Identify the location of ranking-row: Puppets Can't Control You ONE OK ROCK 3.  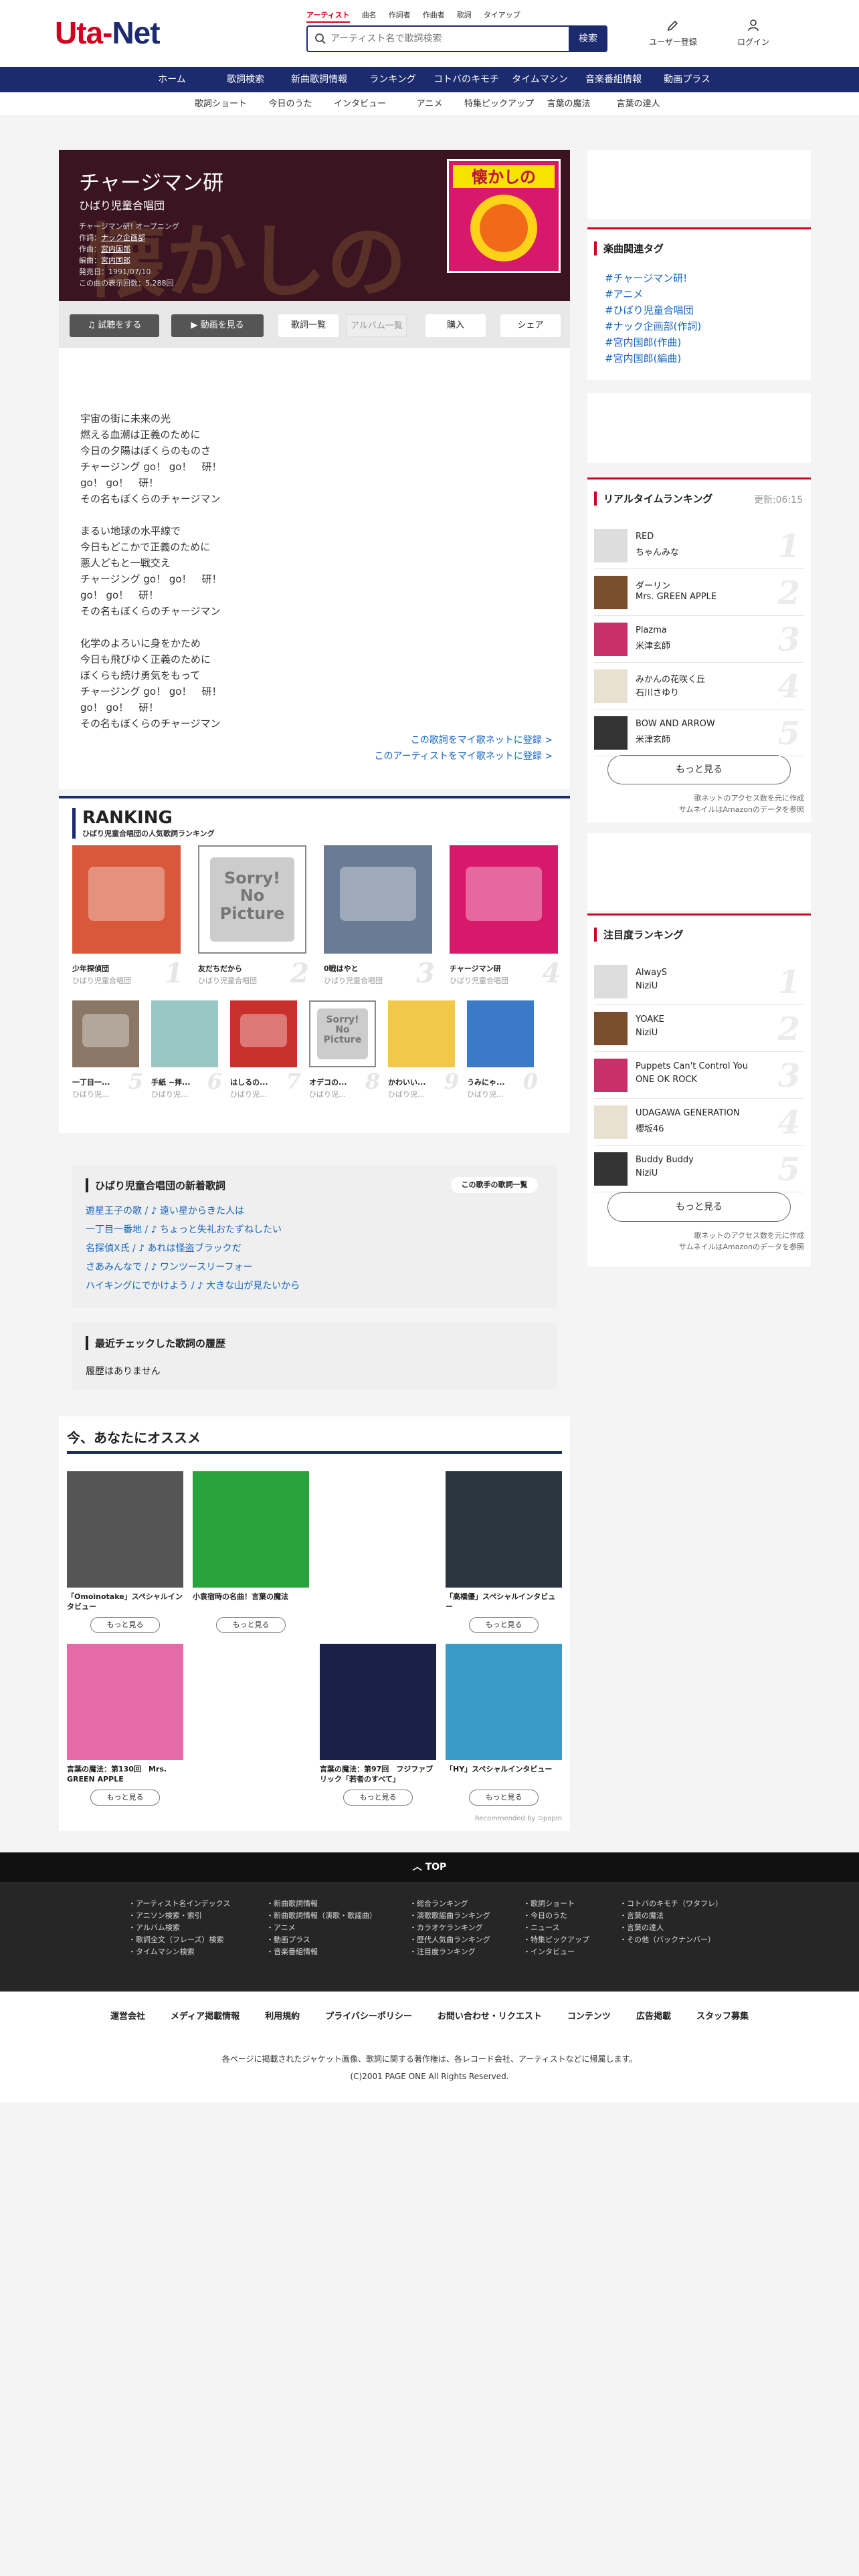
(699, 1075).